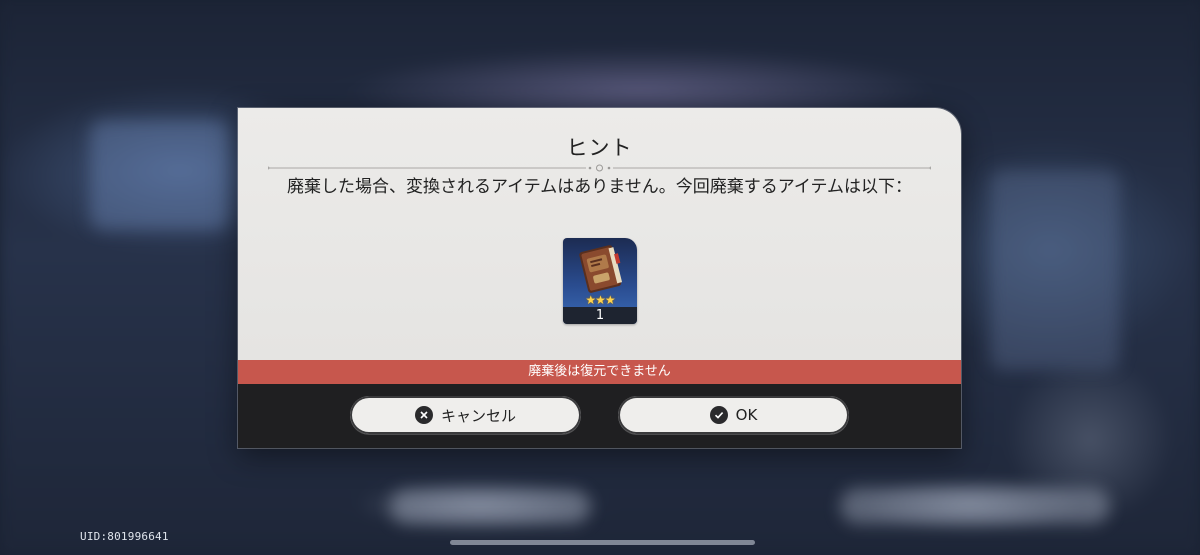  I want to click on item-count: 1, so click(600, 315).